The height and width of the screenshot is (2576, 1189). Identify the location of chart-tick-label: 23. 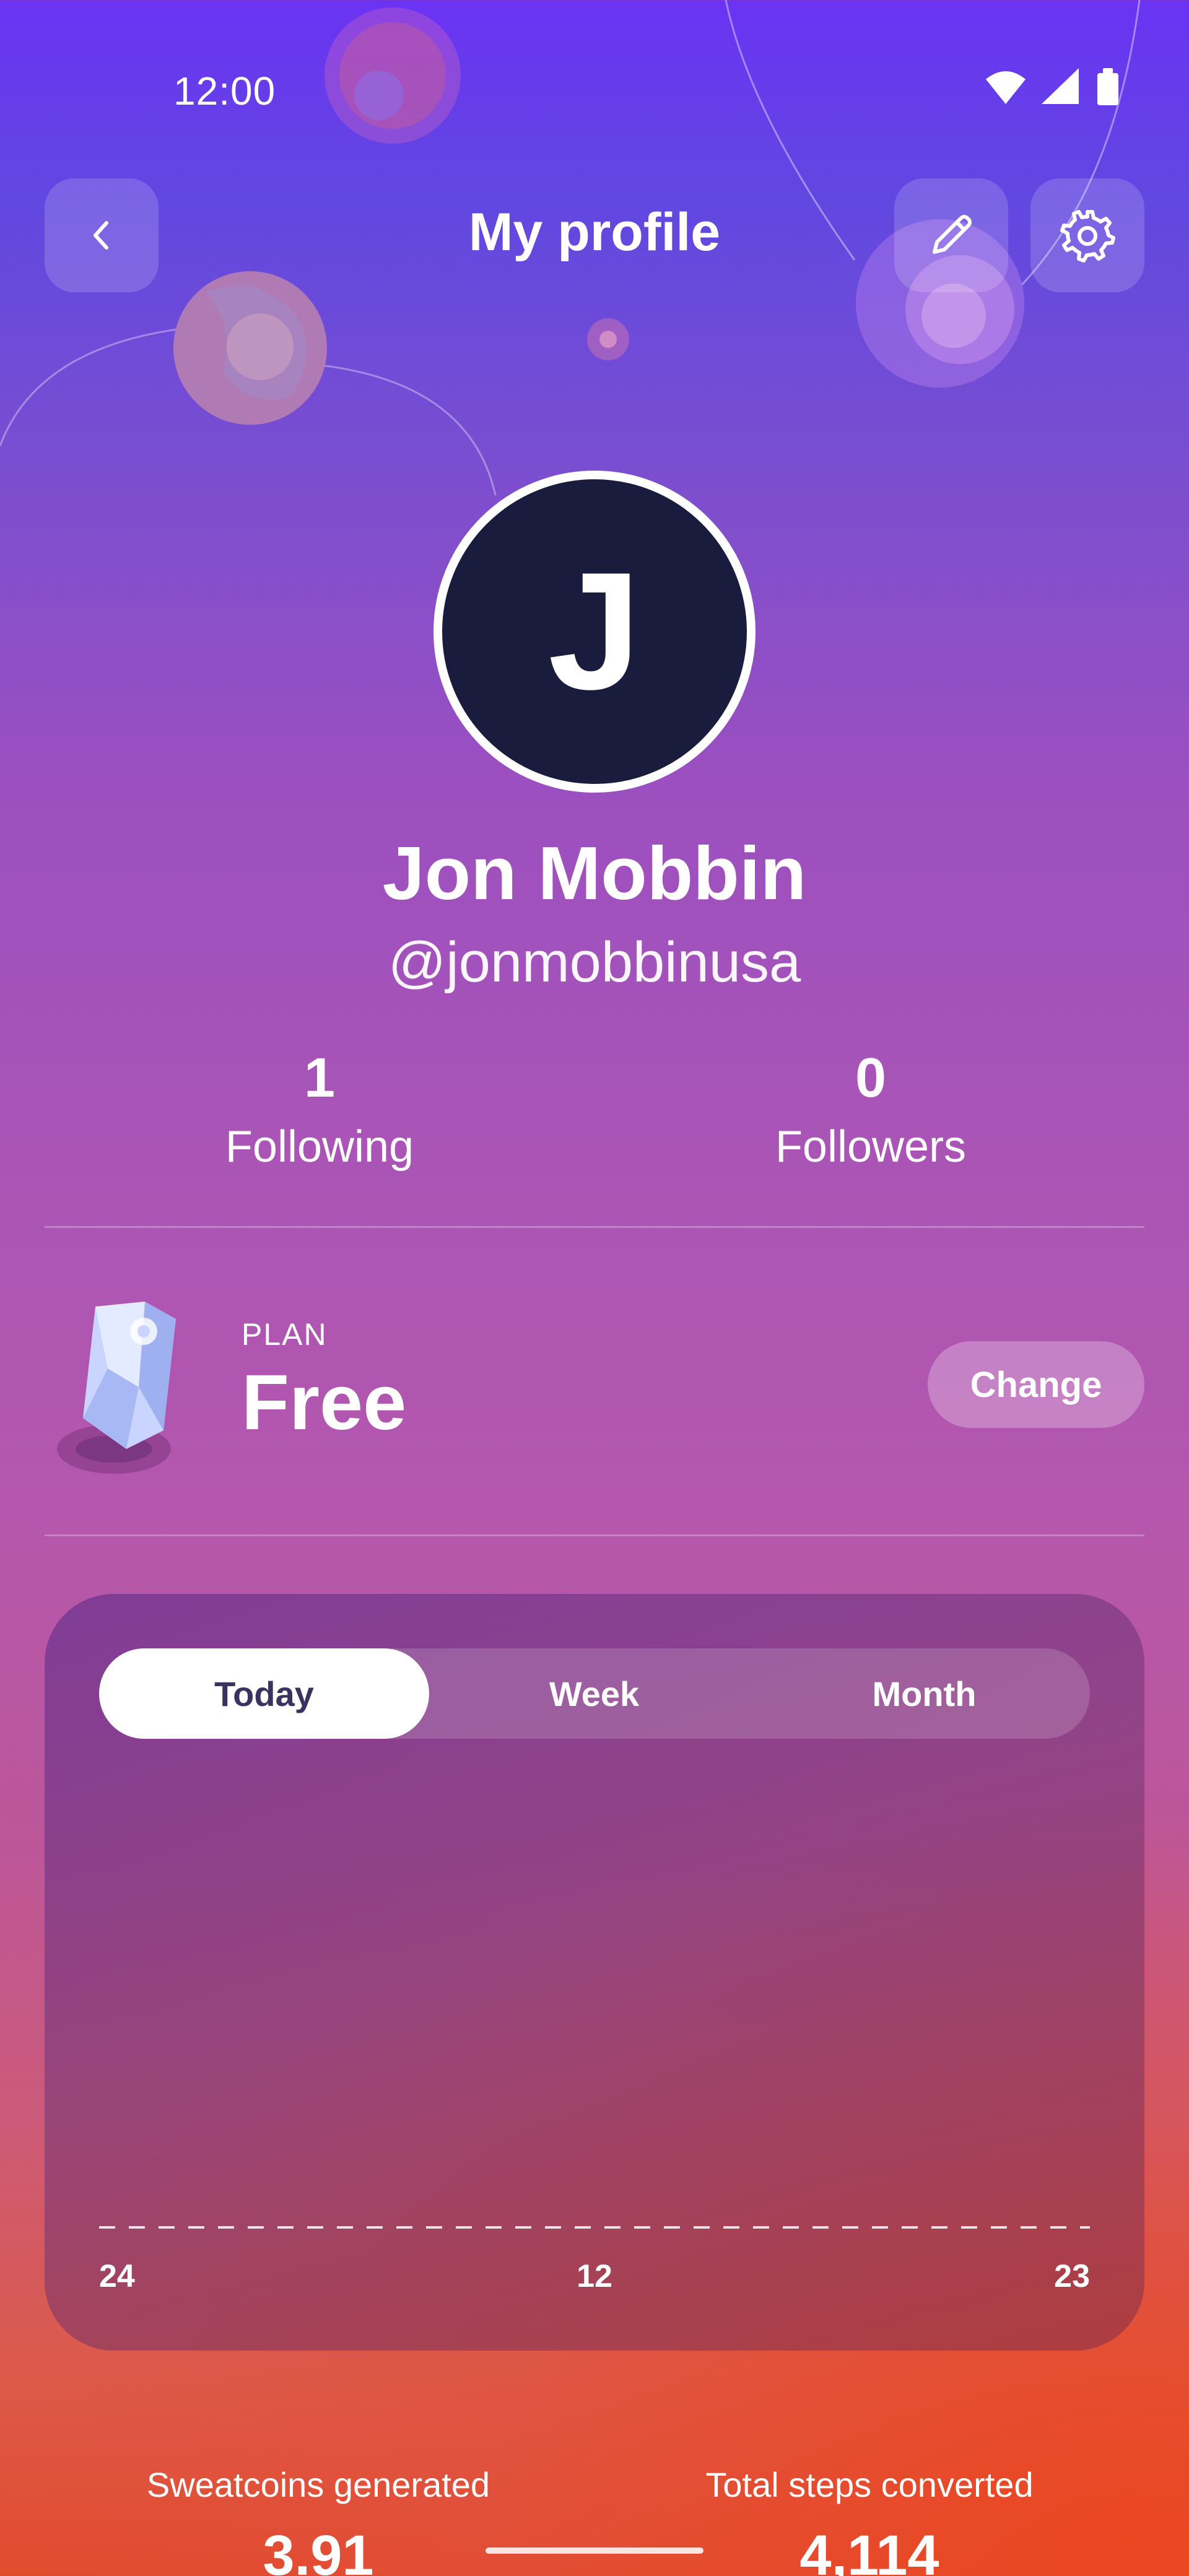
(1072, 2276).